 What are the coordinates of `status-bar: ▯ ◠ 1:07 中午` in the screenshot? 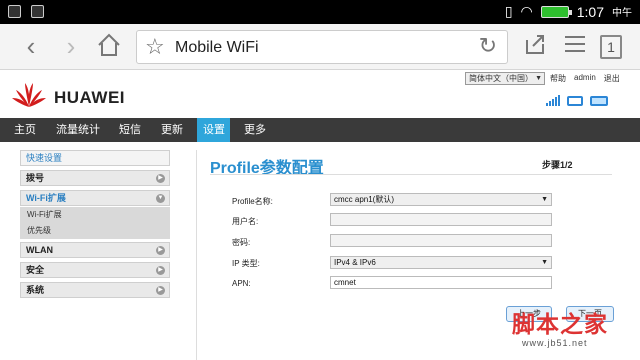 It's located at (320, 12).